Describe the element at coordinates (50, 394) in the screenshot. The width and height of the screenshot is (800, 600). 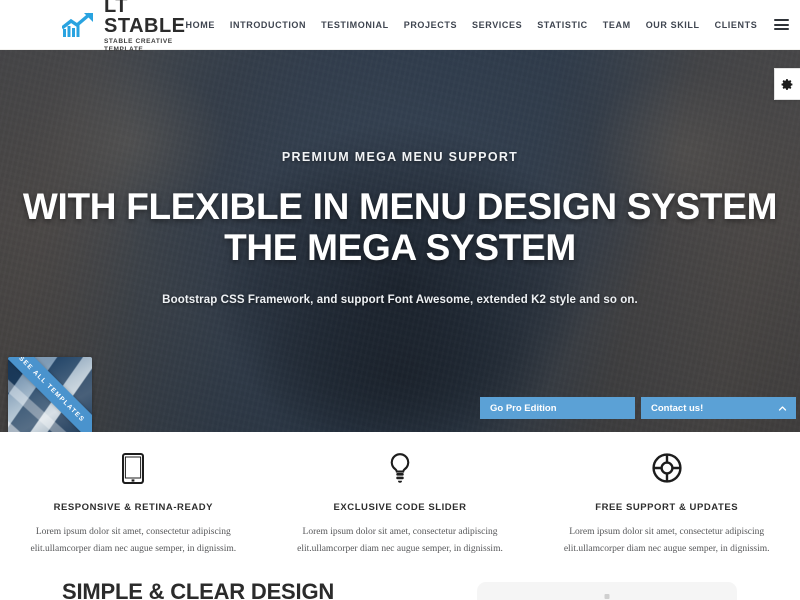
I see `see-all-templates-badge: SEE ALL TEMPLATES` at that location.